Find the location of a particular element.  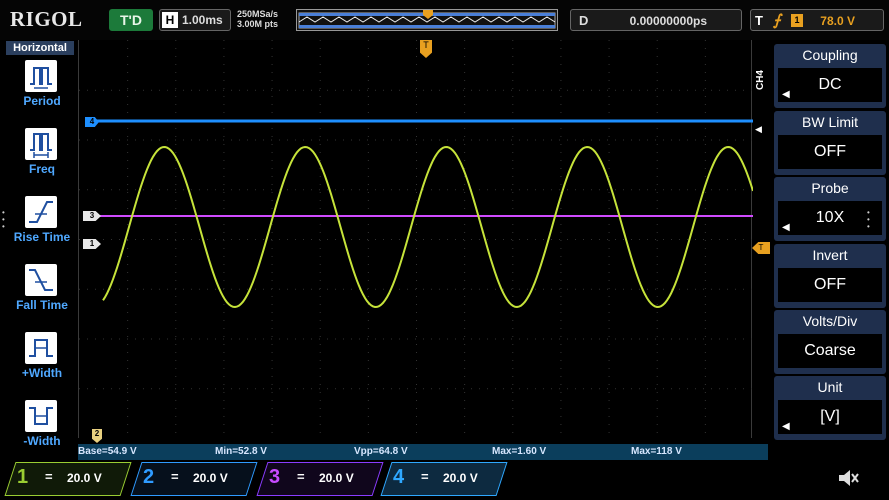

coupling-value-box: ◀ DC is located at coordinates (830, 85).